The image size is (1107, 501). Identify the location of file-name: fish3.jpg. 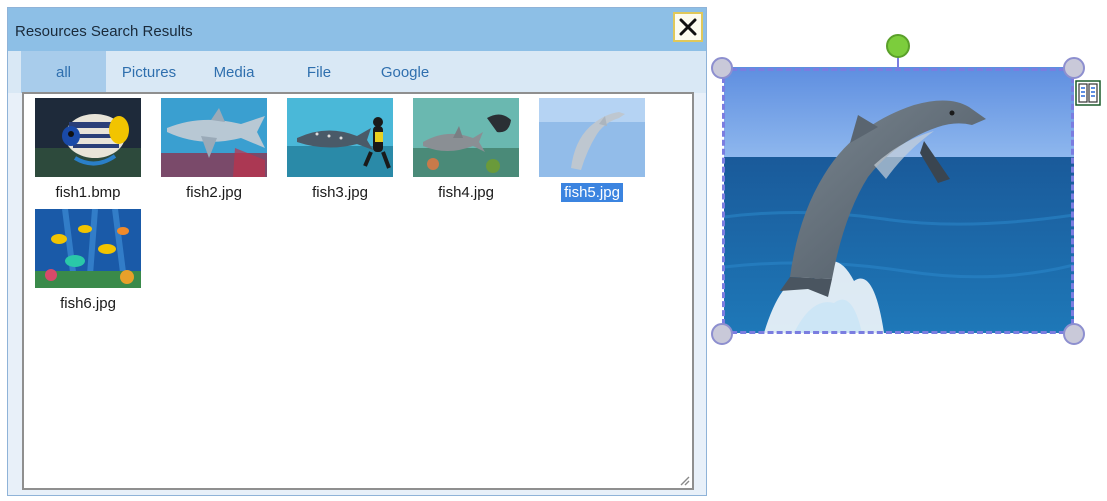
(340, 192).